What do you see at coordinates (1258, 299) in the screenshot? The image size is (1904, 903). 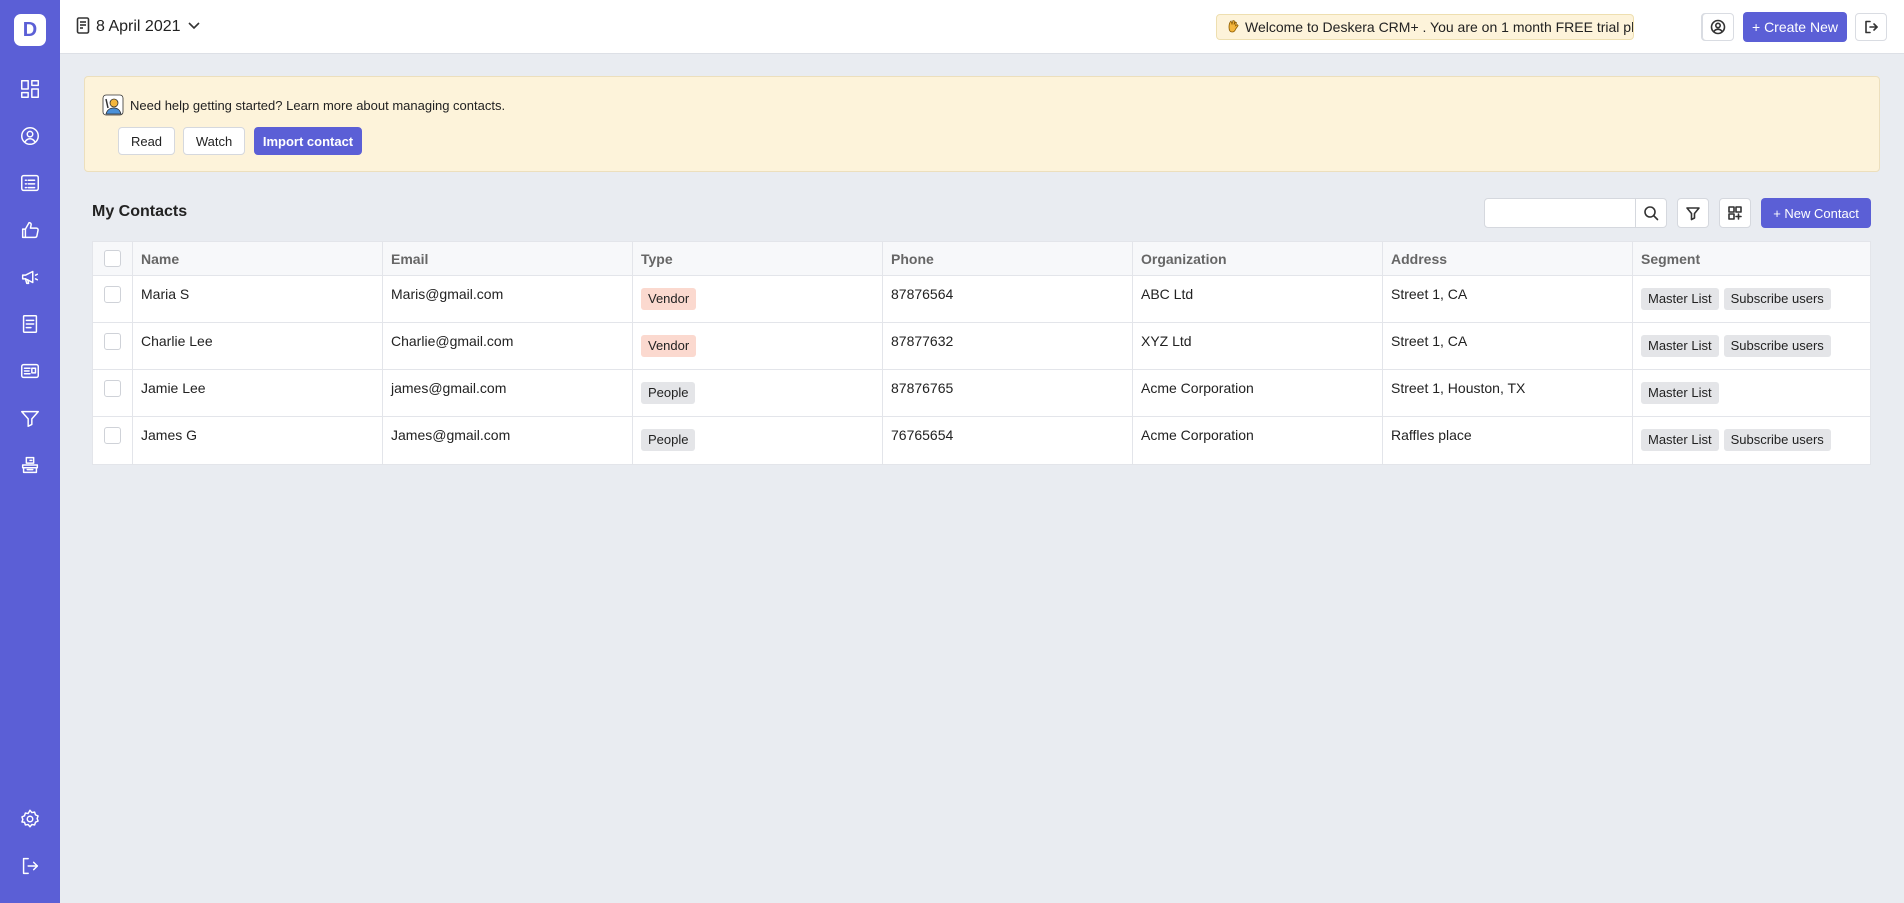 I see `contact-organization: ABC Ltd` at bounding box center [1258, 299].